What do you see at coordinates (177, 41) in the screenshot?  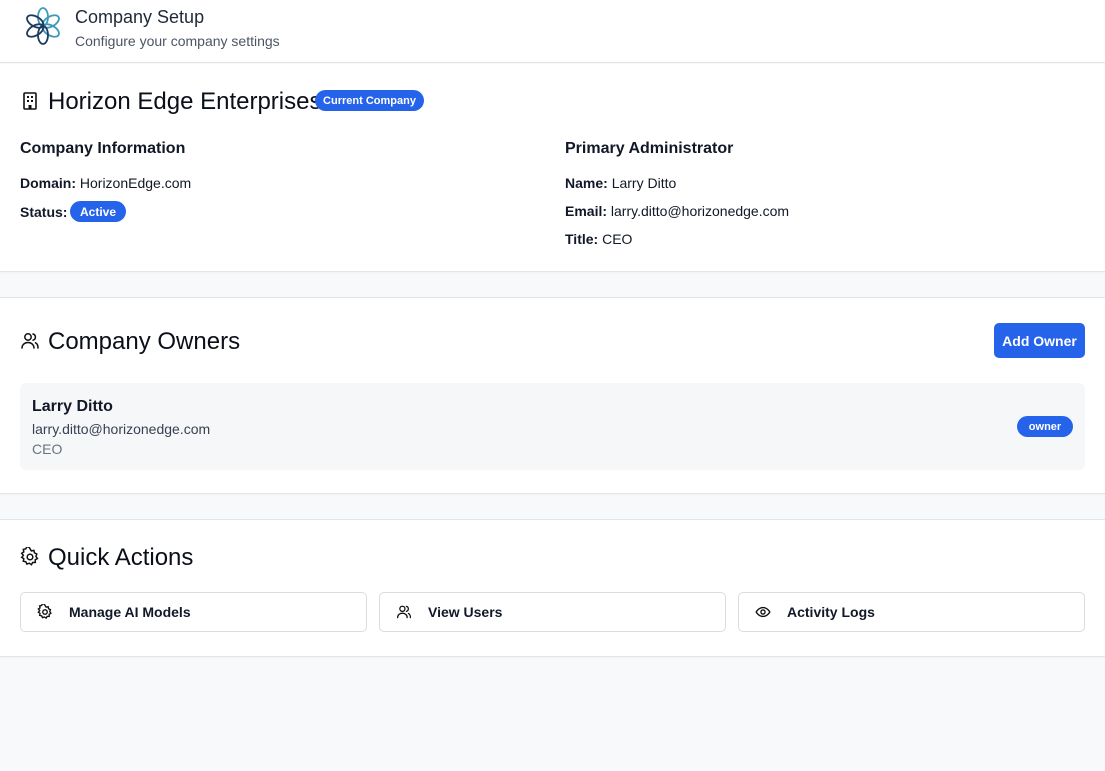 I see `page-subtitle: Configure your company settings` at bounding box center [177, 41].